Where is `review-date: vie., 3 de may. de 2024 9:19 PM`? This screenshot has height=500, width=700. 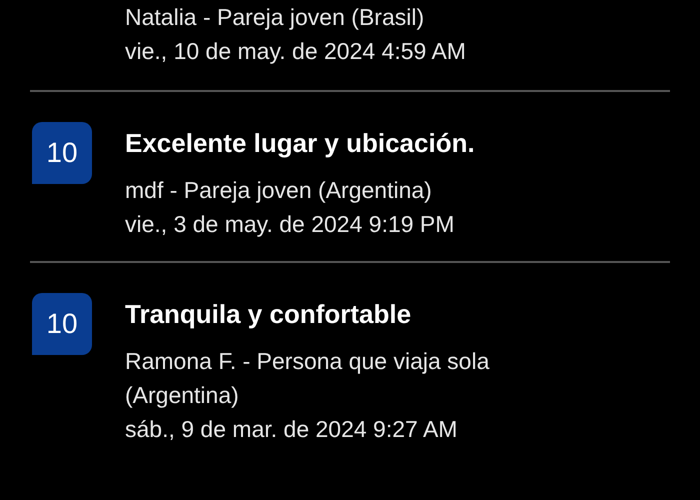
review-date: vie., 3 de may. de 2024 9:19 PM is located at coordinates (290, 224).